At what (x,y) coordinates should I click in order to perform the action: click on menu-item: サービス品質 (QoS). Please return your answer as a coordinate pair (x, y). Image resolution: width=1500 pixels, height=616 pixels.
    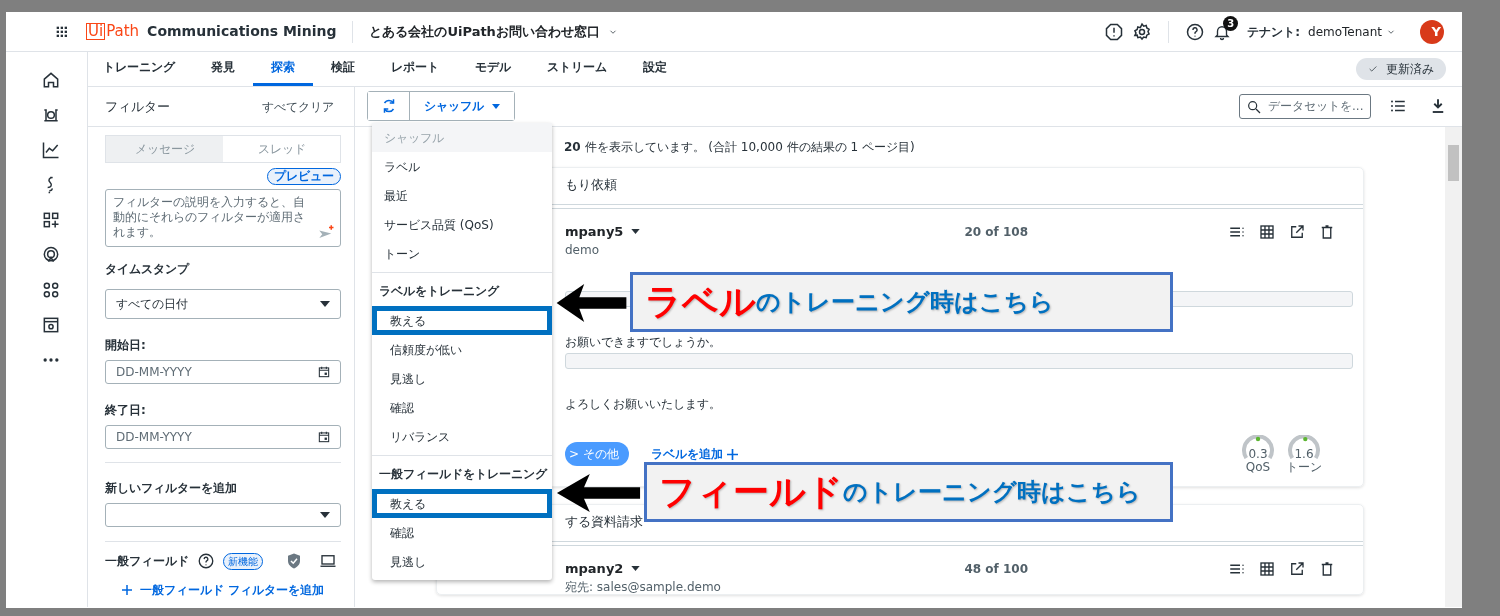
    Looking at the image, I should click on (462, 224).